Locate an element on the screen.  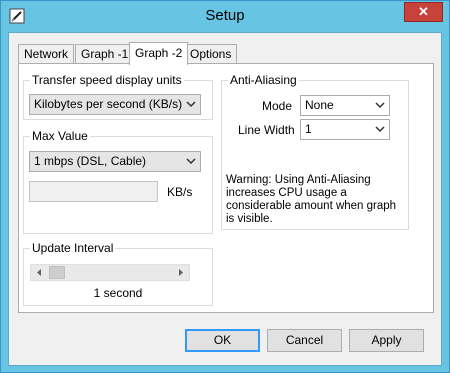
mode-dropdown: None is located at coordinates (345, 105).